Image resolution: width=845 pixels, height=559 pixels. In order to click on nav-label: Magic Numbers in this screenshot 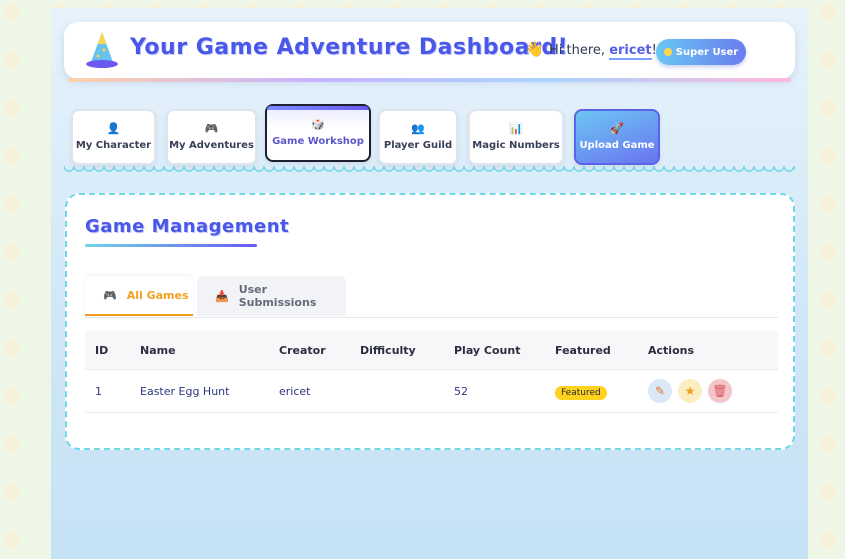, I will do `click(516, 145)`.